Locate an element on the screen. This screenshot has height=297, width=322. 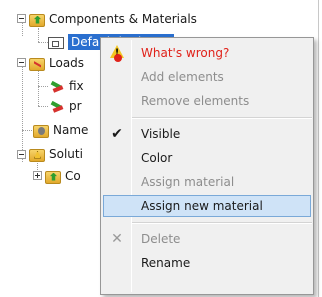
menu-item-visible: ✔ Visible is located at coordinates (207, 134).